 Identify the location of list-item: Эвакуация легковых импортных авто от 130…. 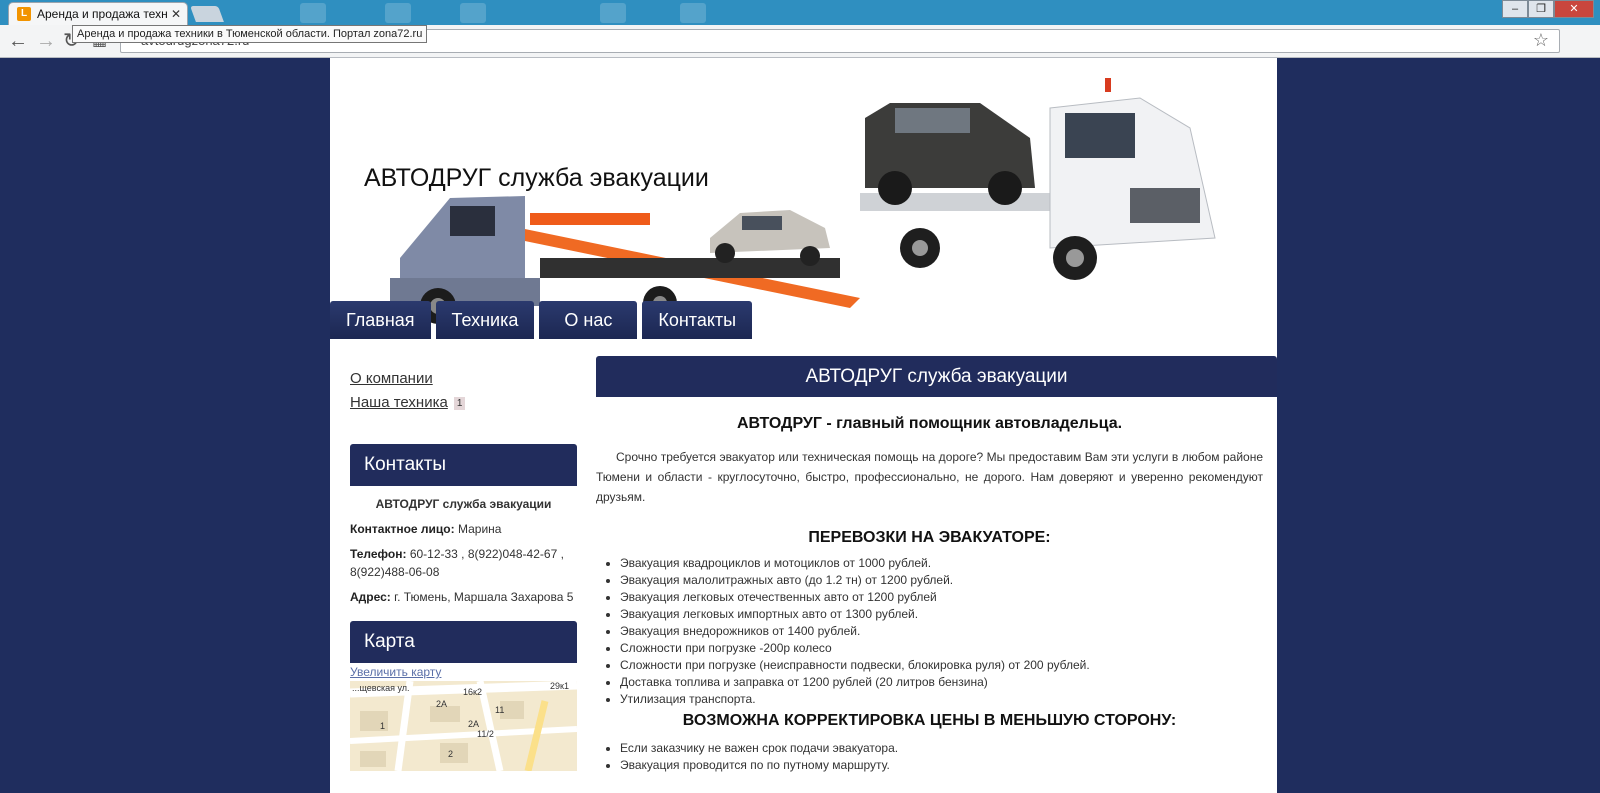
(941, 614).